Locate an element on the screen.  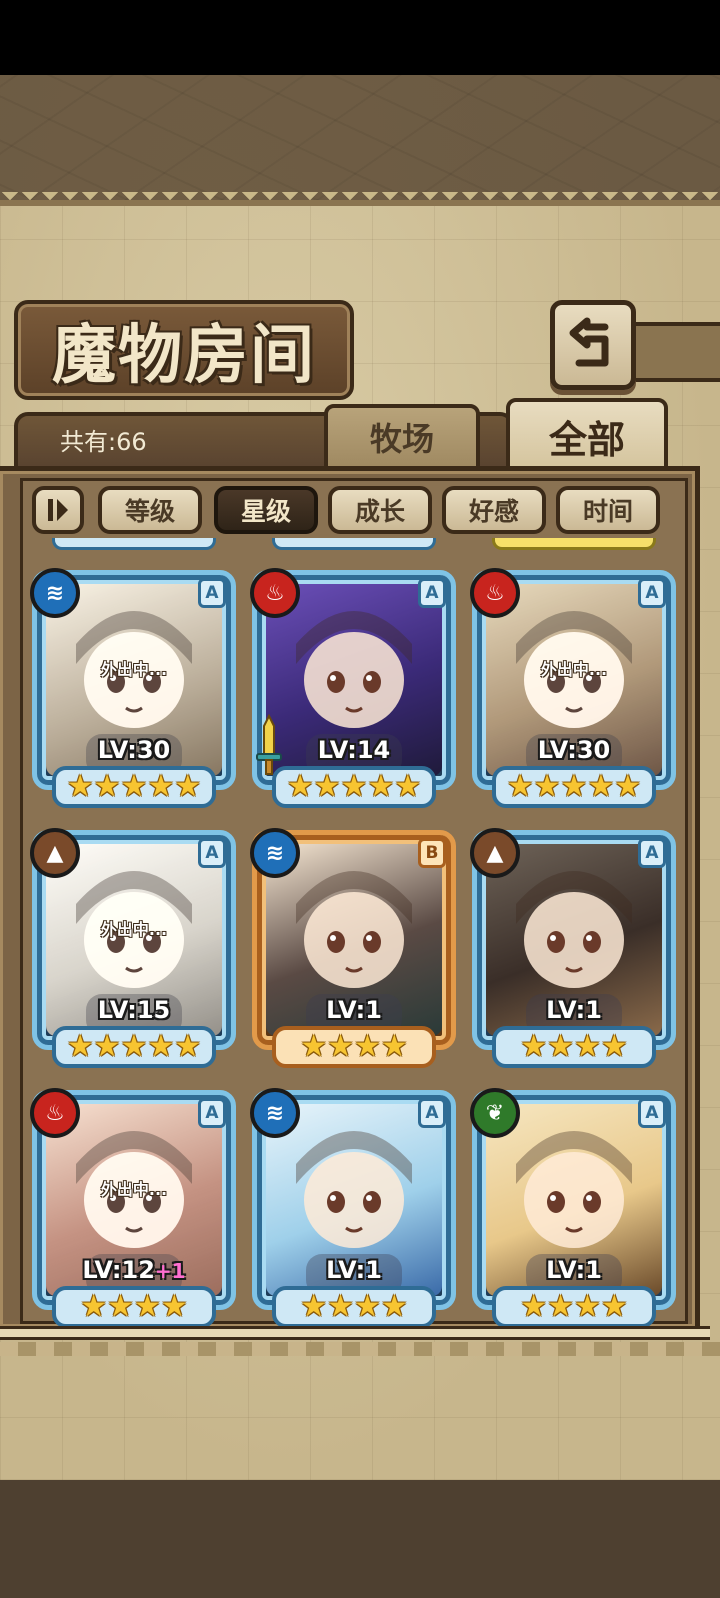
sort-affection-button: 好感 is located at coordinates (494, 510).